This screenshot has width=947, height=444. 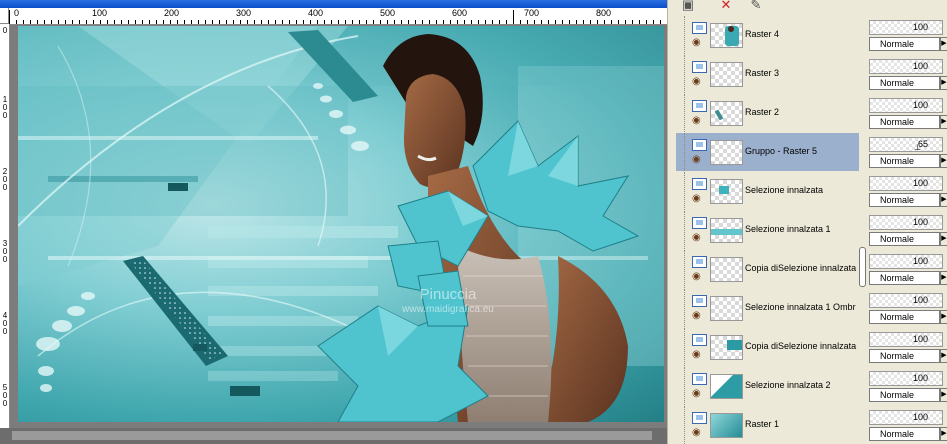 I want to click on layer-row: ◉ Raster 2, so click(x=767, y=113).